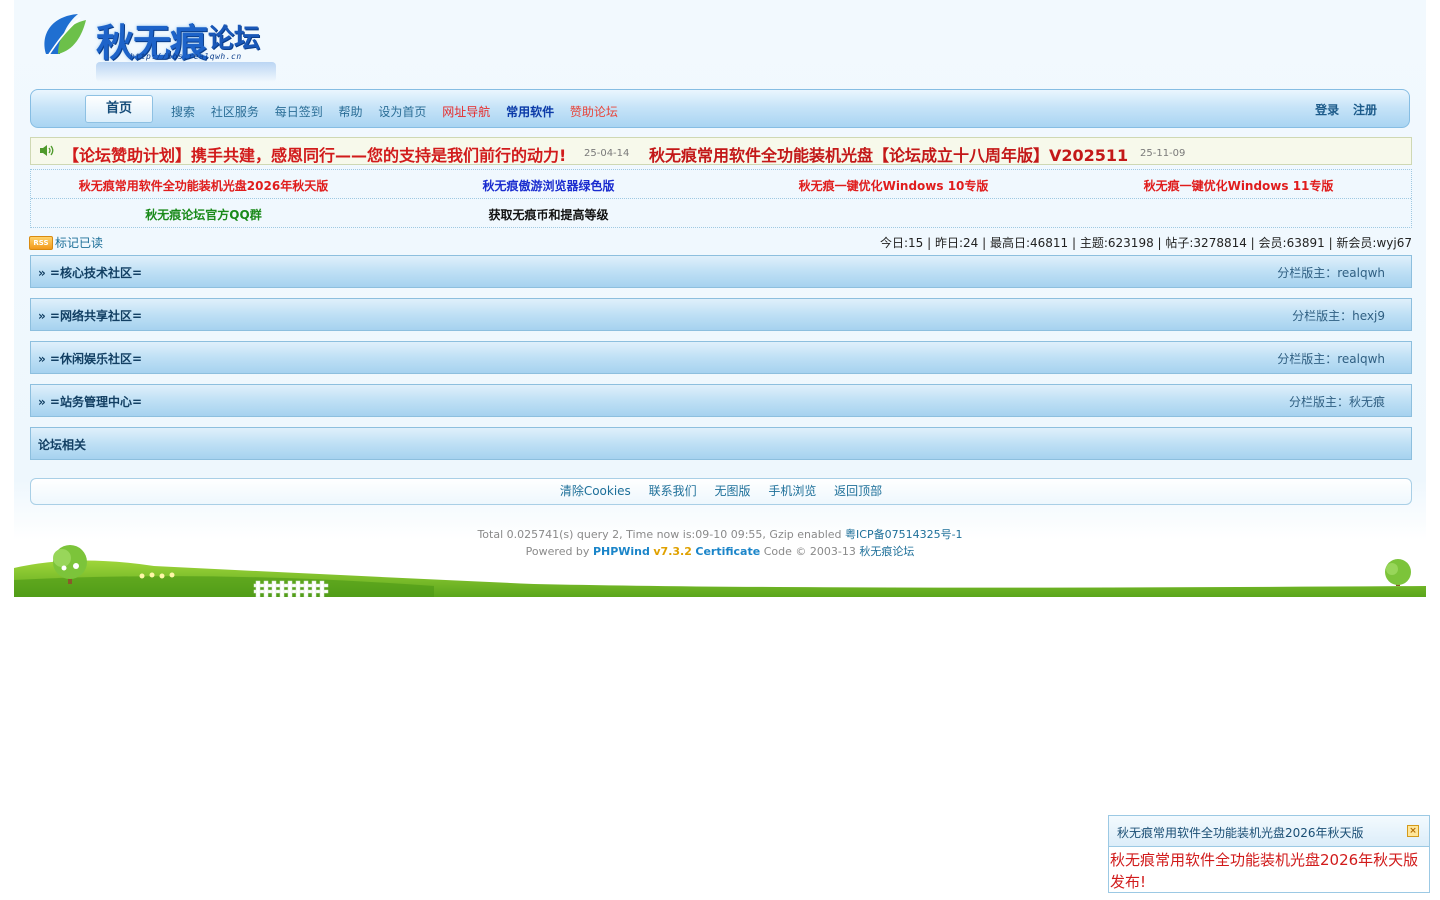 This screenshot has width=1440, height=900. Describe the element at coordinates (119, 109) in the screenshot. I see `nav-home-tab: 首页` at that location.